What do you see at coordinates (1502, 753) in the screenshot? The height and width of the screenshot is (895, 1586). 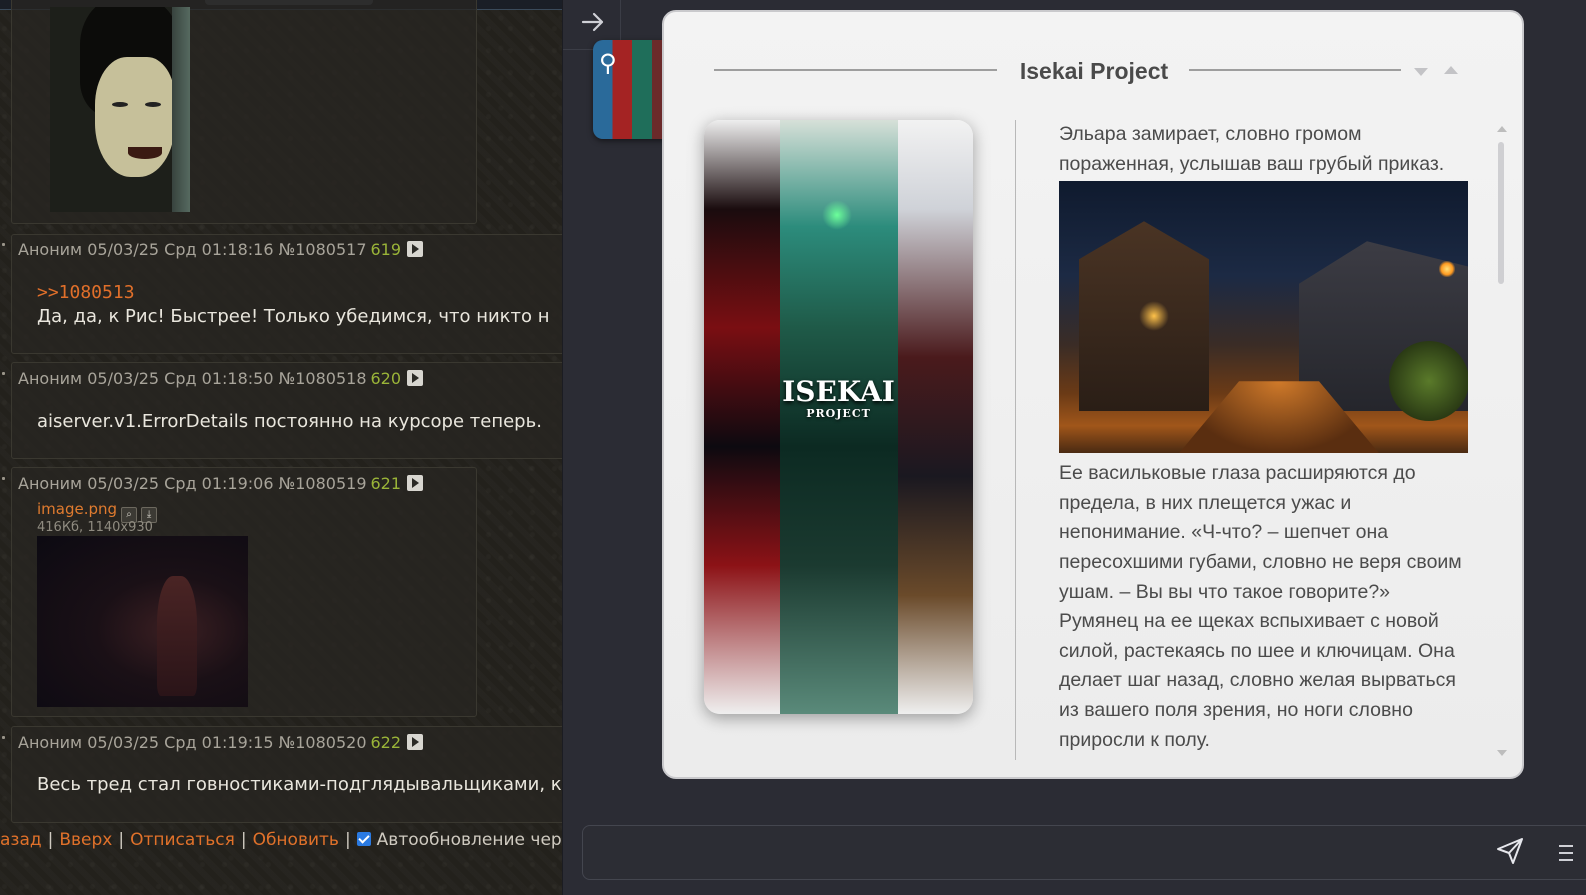 I see `scroll-down-arrow` at bounding box center [1502, 753].